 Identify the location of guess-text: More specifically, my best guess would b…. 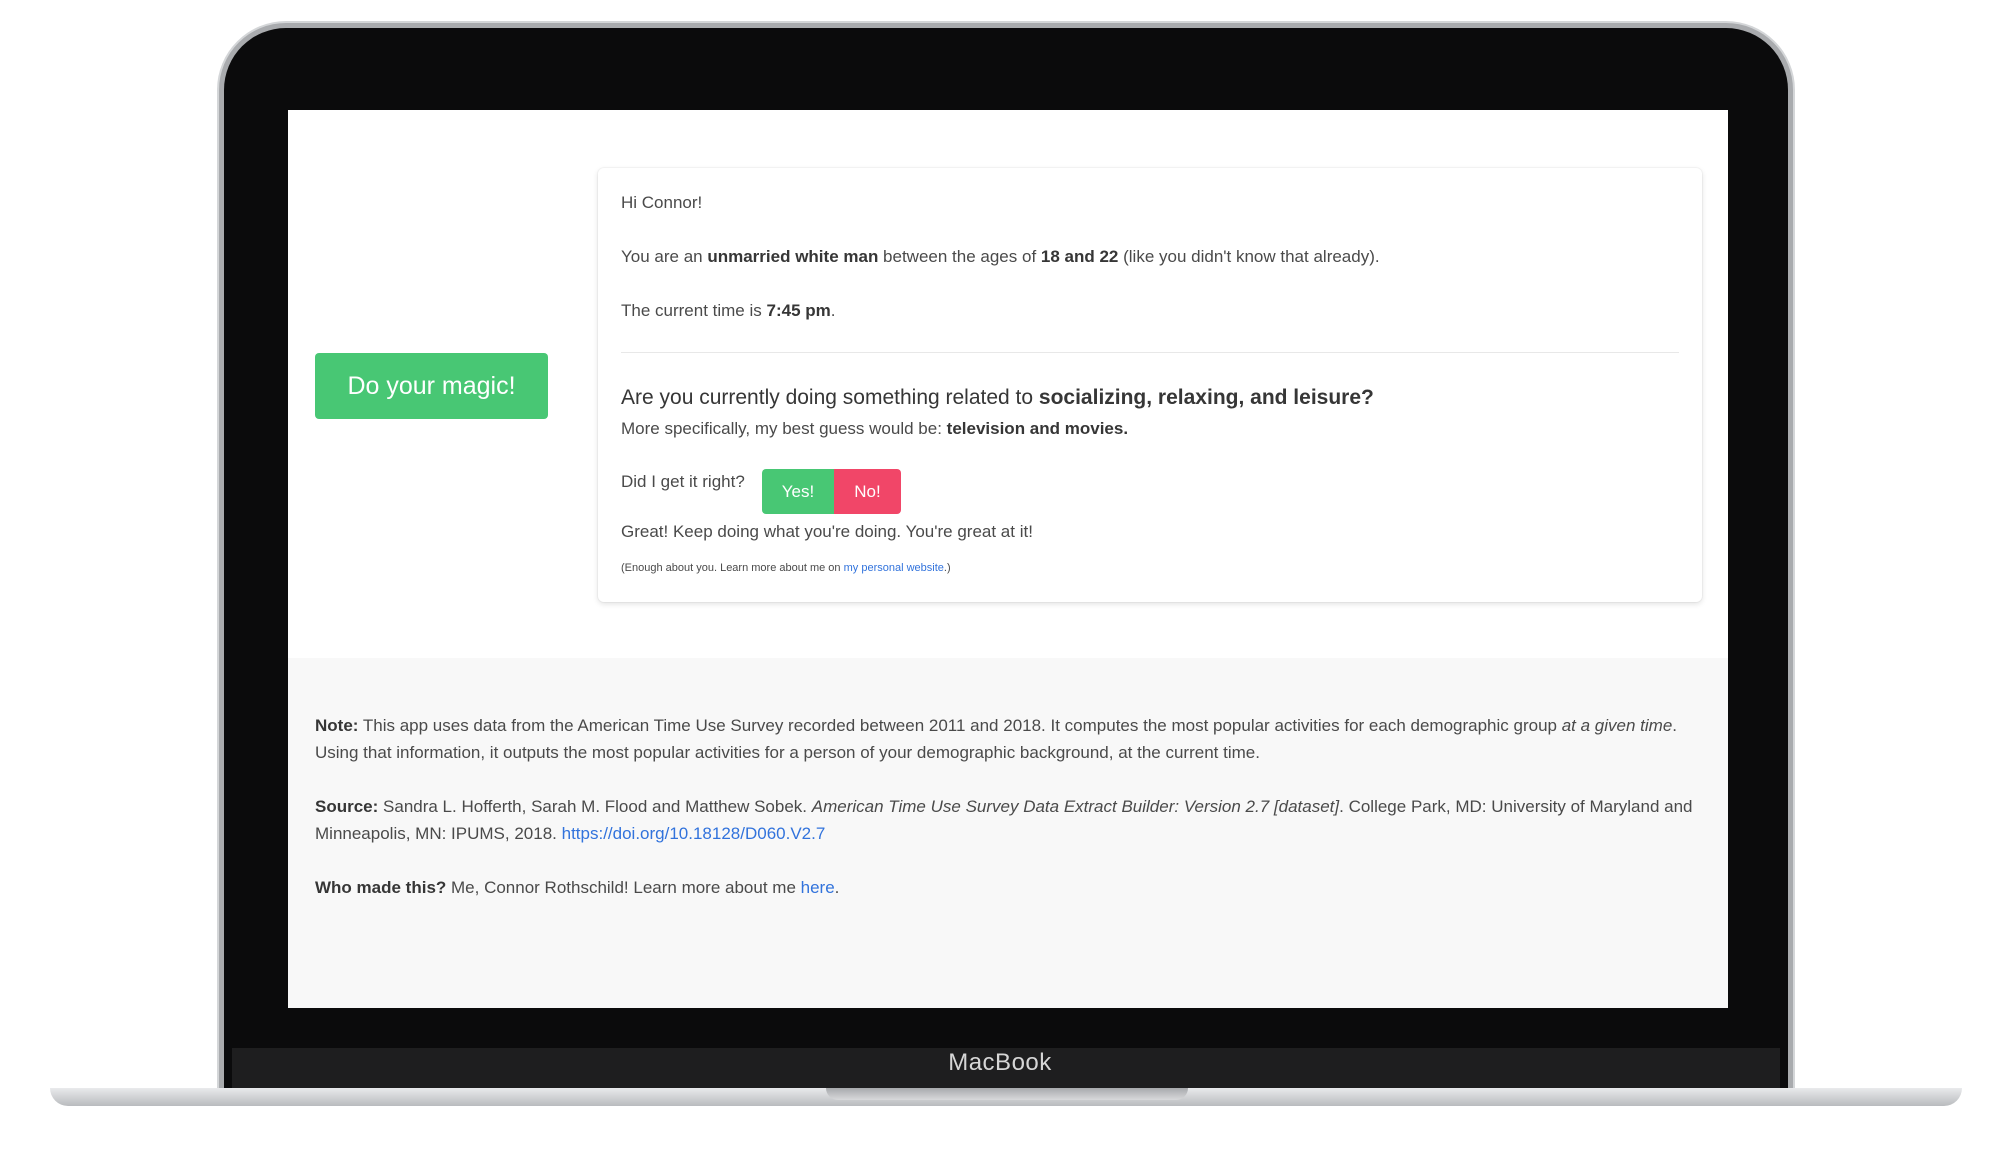
(784, 428).